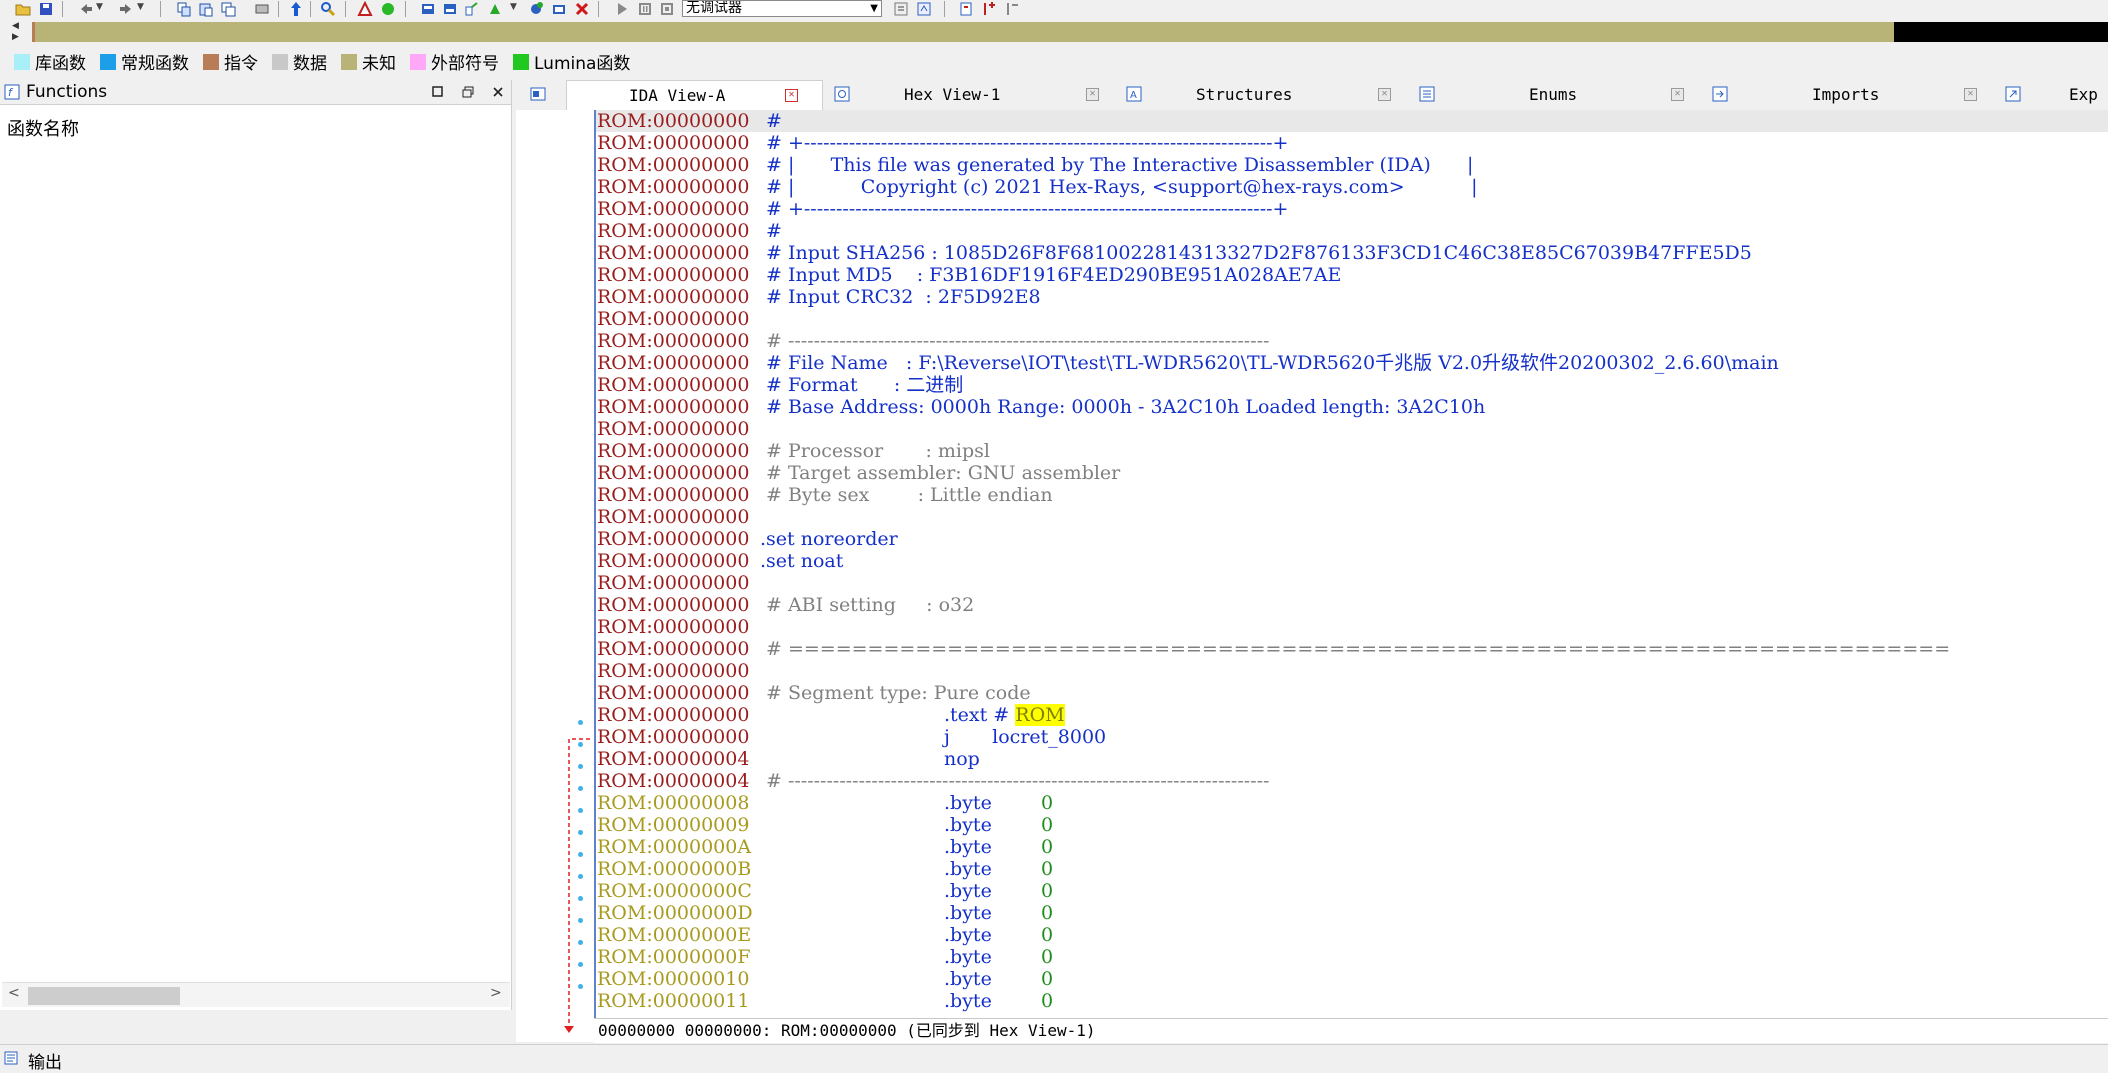 This screenshot has height=1073, width=2108. Describe the element at coordinates (962, 759) in the screenshot. I see `line-text: nop` at that location.